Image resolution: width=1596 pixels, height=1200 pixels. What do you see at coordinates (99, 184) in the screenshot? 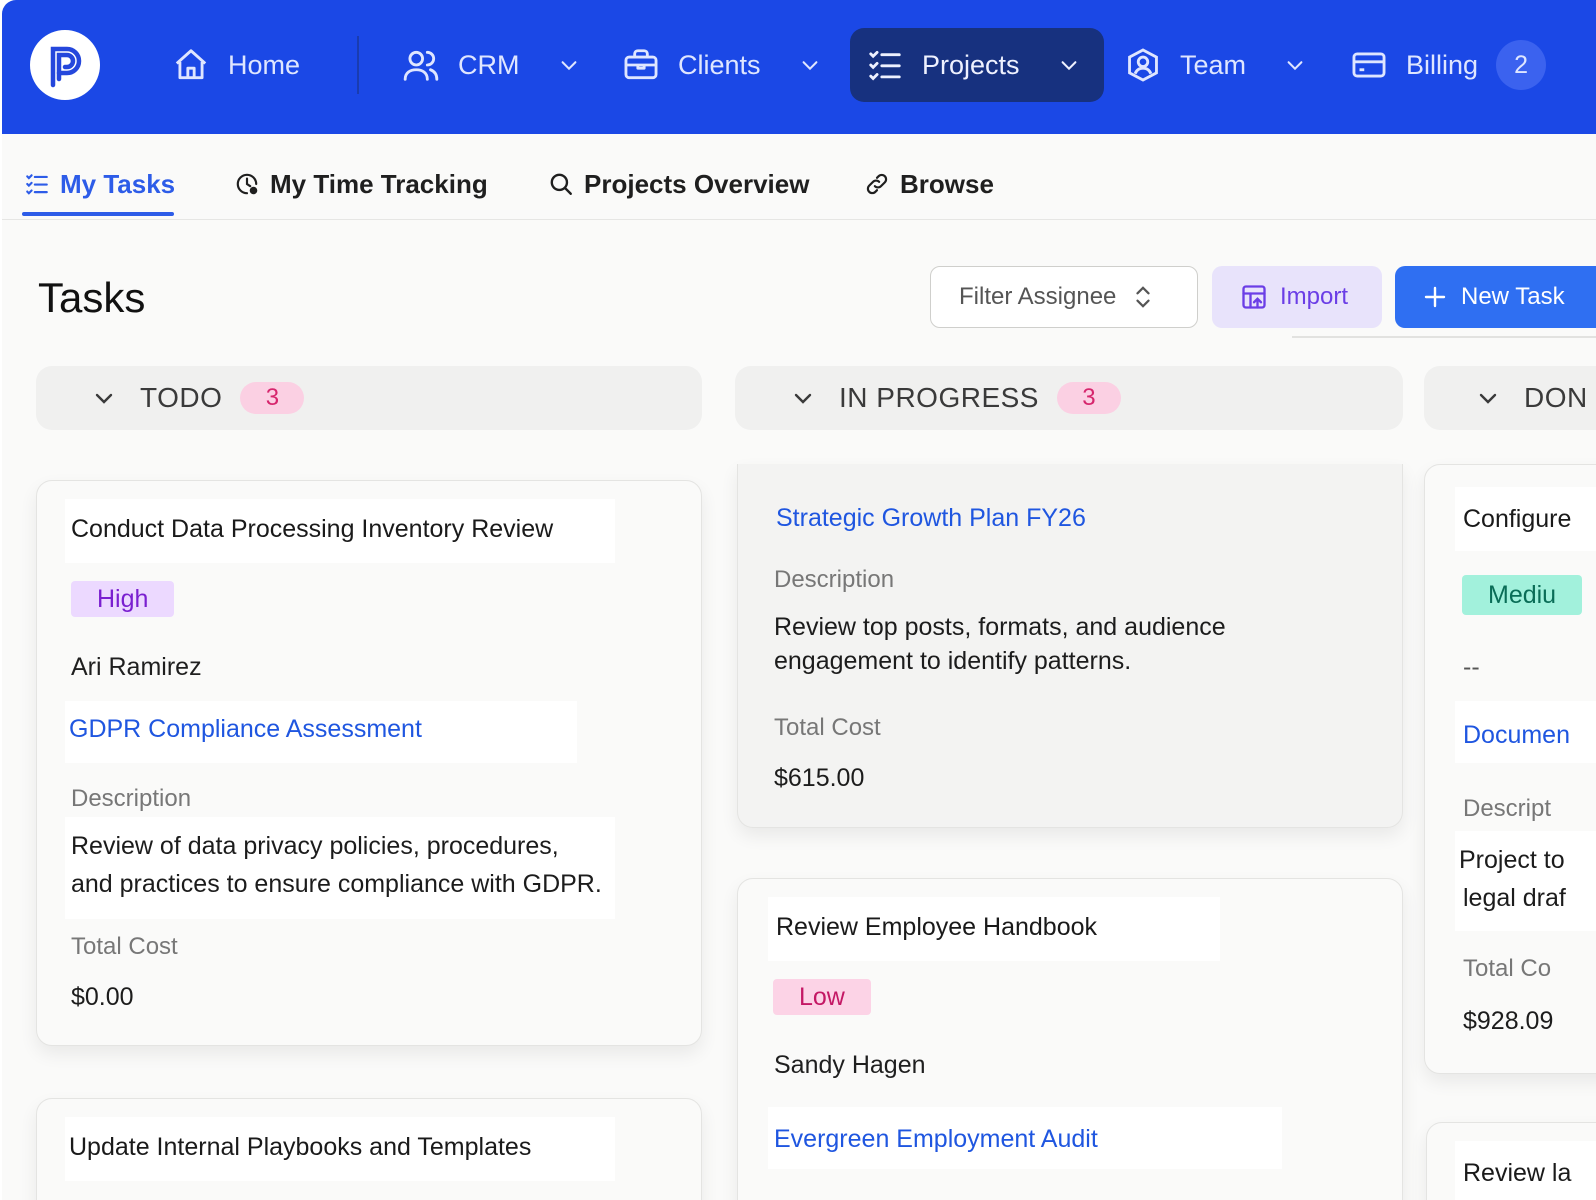
I see `tab-my-tasks: My Tasks` at bounding box center [99, 184].